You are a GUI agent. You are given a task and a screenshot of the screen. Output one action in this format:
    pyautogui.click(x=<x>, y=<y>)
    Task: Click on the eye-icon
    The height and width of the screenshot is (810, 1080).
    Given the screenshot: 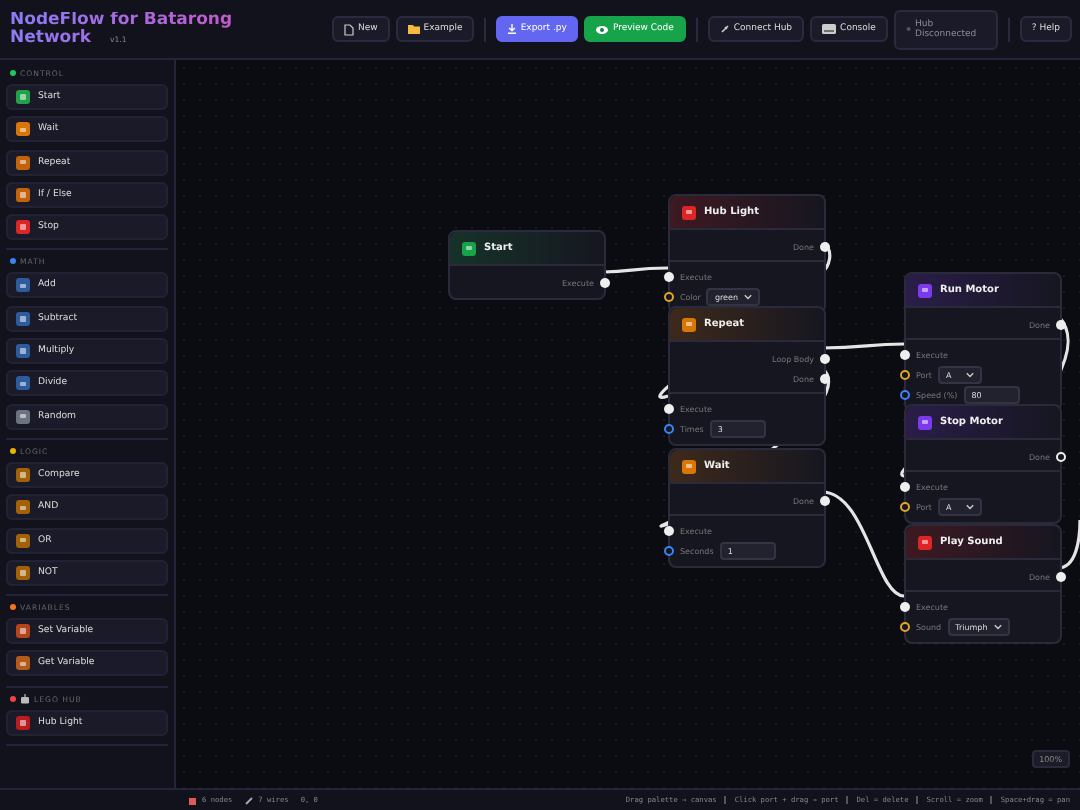 What is the action you would take?
    pyautogui.click(x=602, y=29)
    